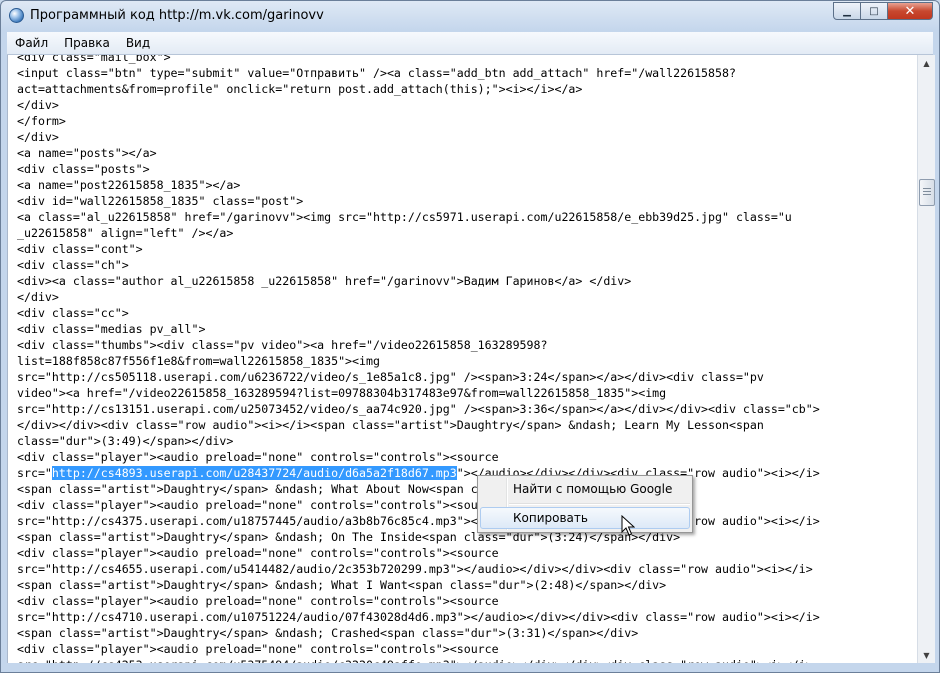  I want to click on code-line: <div class="ch">, so click(73, 265).